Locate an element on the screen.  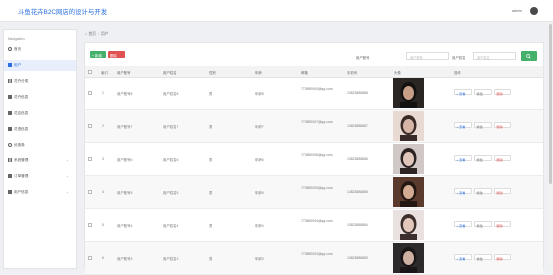
sidebar-item-label: 订单管理 is located at coordinates (21, 176).